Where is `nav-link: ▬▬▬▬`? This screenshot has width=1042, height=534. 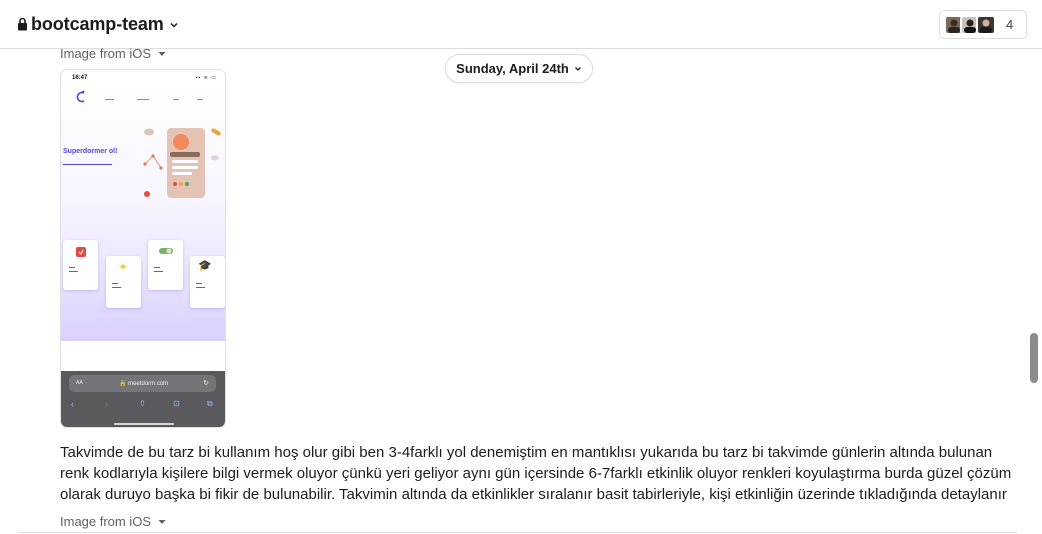
nav-link: ▬▬▬▬ is located at coordinates (143, 99).